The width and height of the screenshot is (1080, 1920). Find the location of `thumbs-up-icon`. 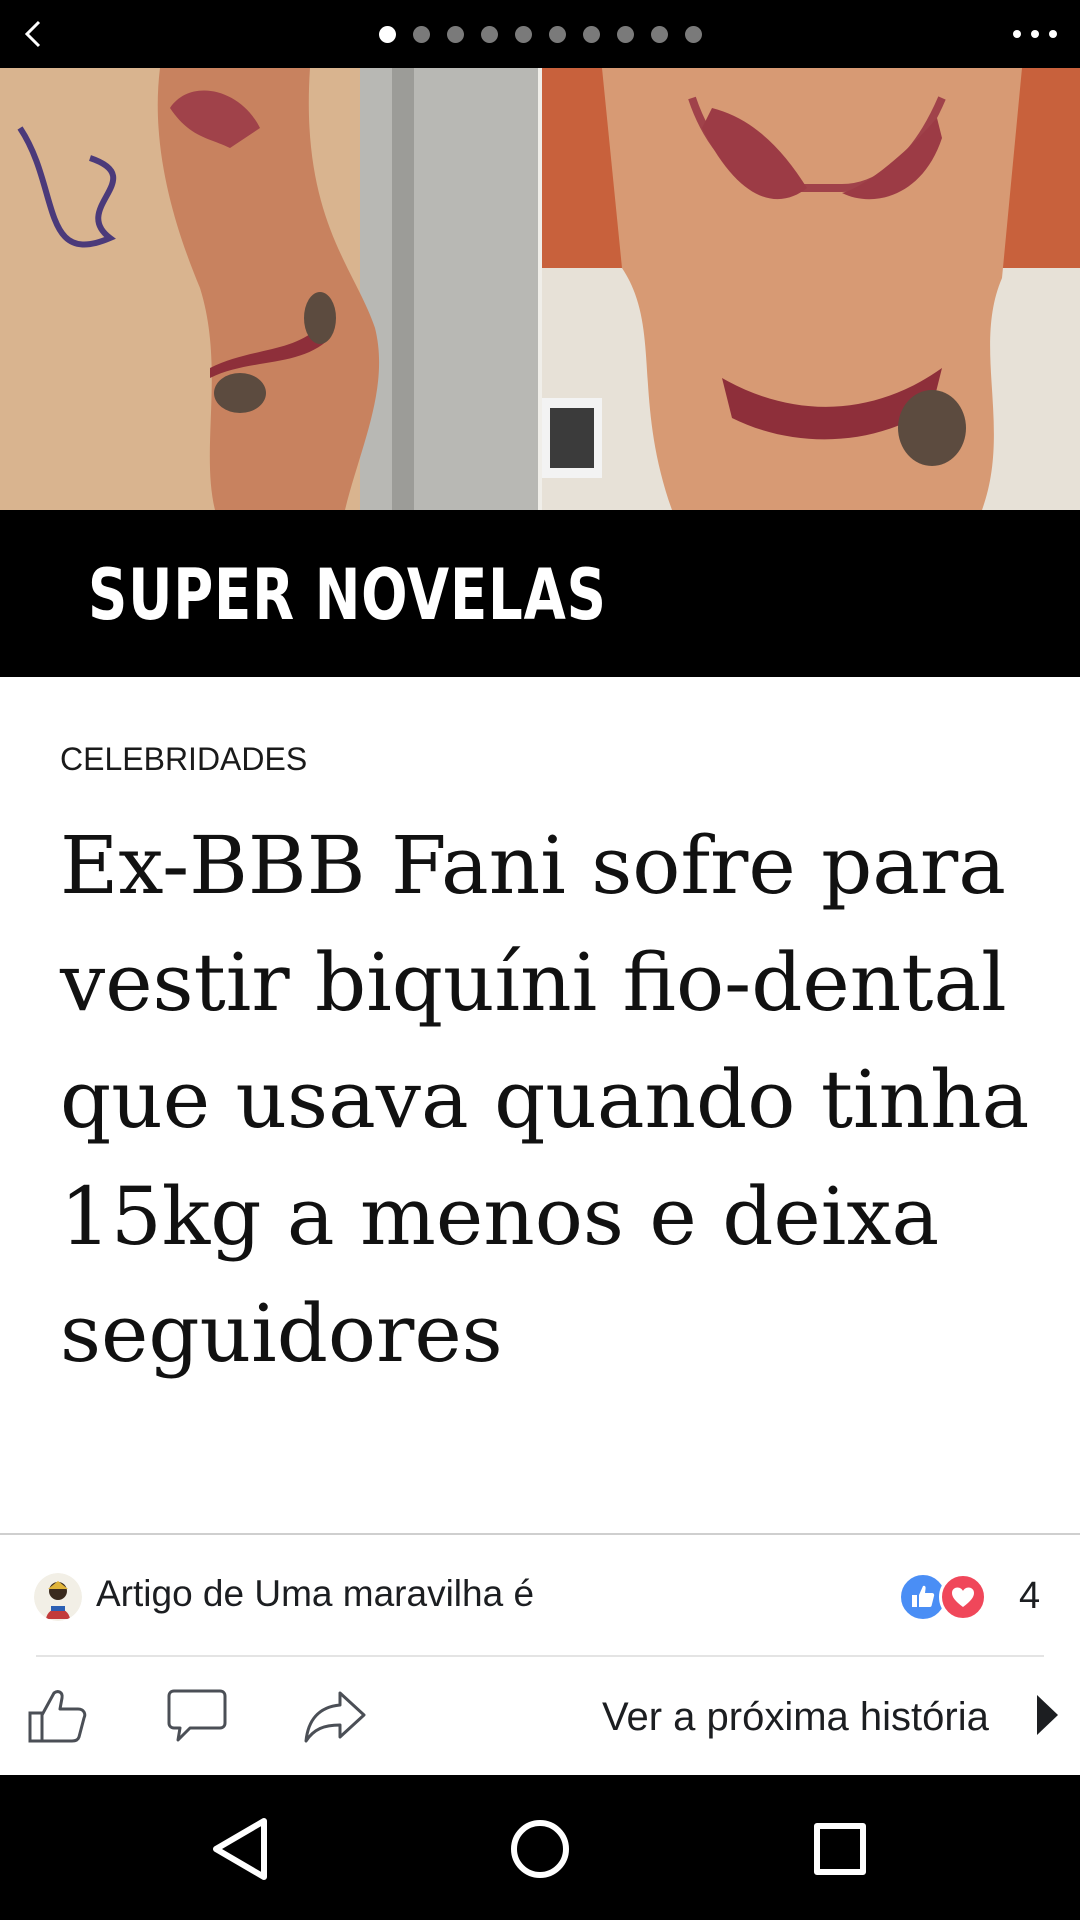

thumbs-up-icon is located at coordinates (57, 1716).